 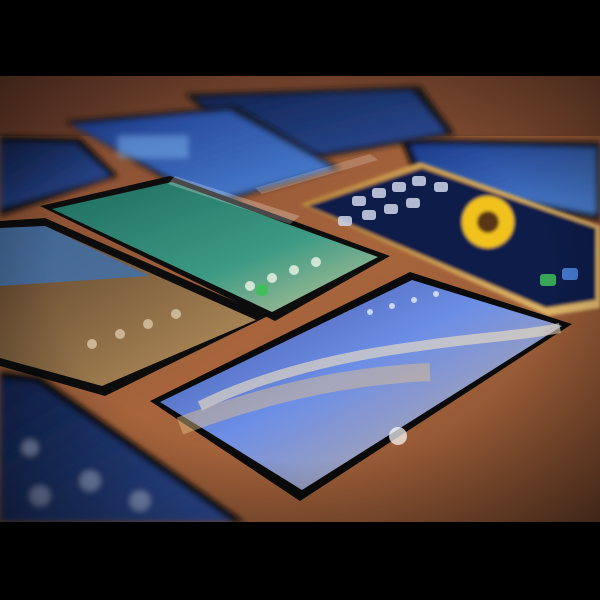 What do you see at coordinates (300, 561) in the screenshot?
I see `letterbox-bottom` at bounding box center [300, 561].